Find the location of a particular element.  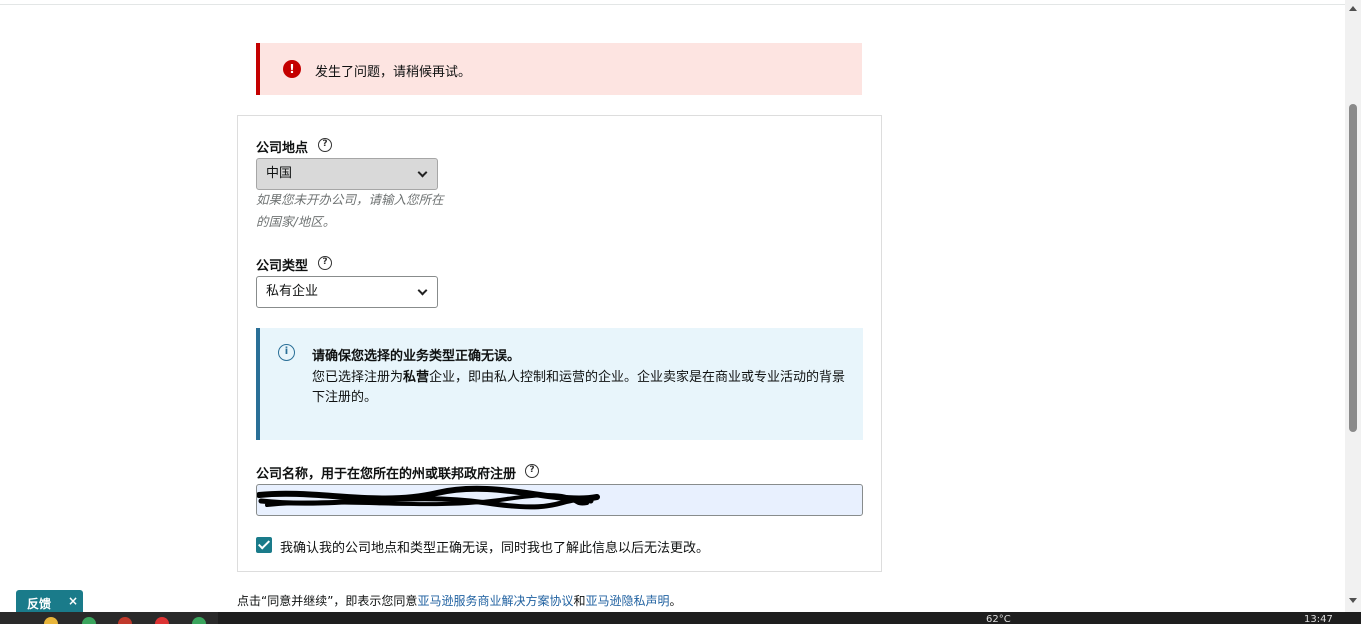

info-body-bold: 私营 is located at coordinates (416, 377).